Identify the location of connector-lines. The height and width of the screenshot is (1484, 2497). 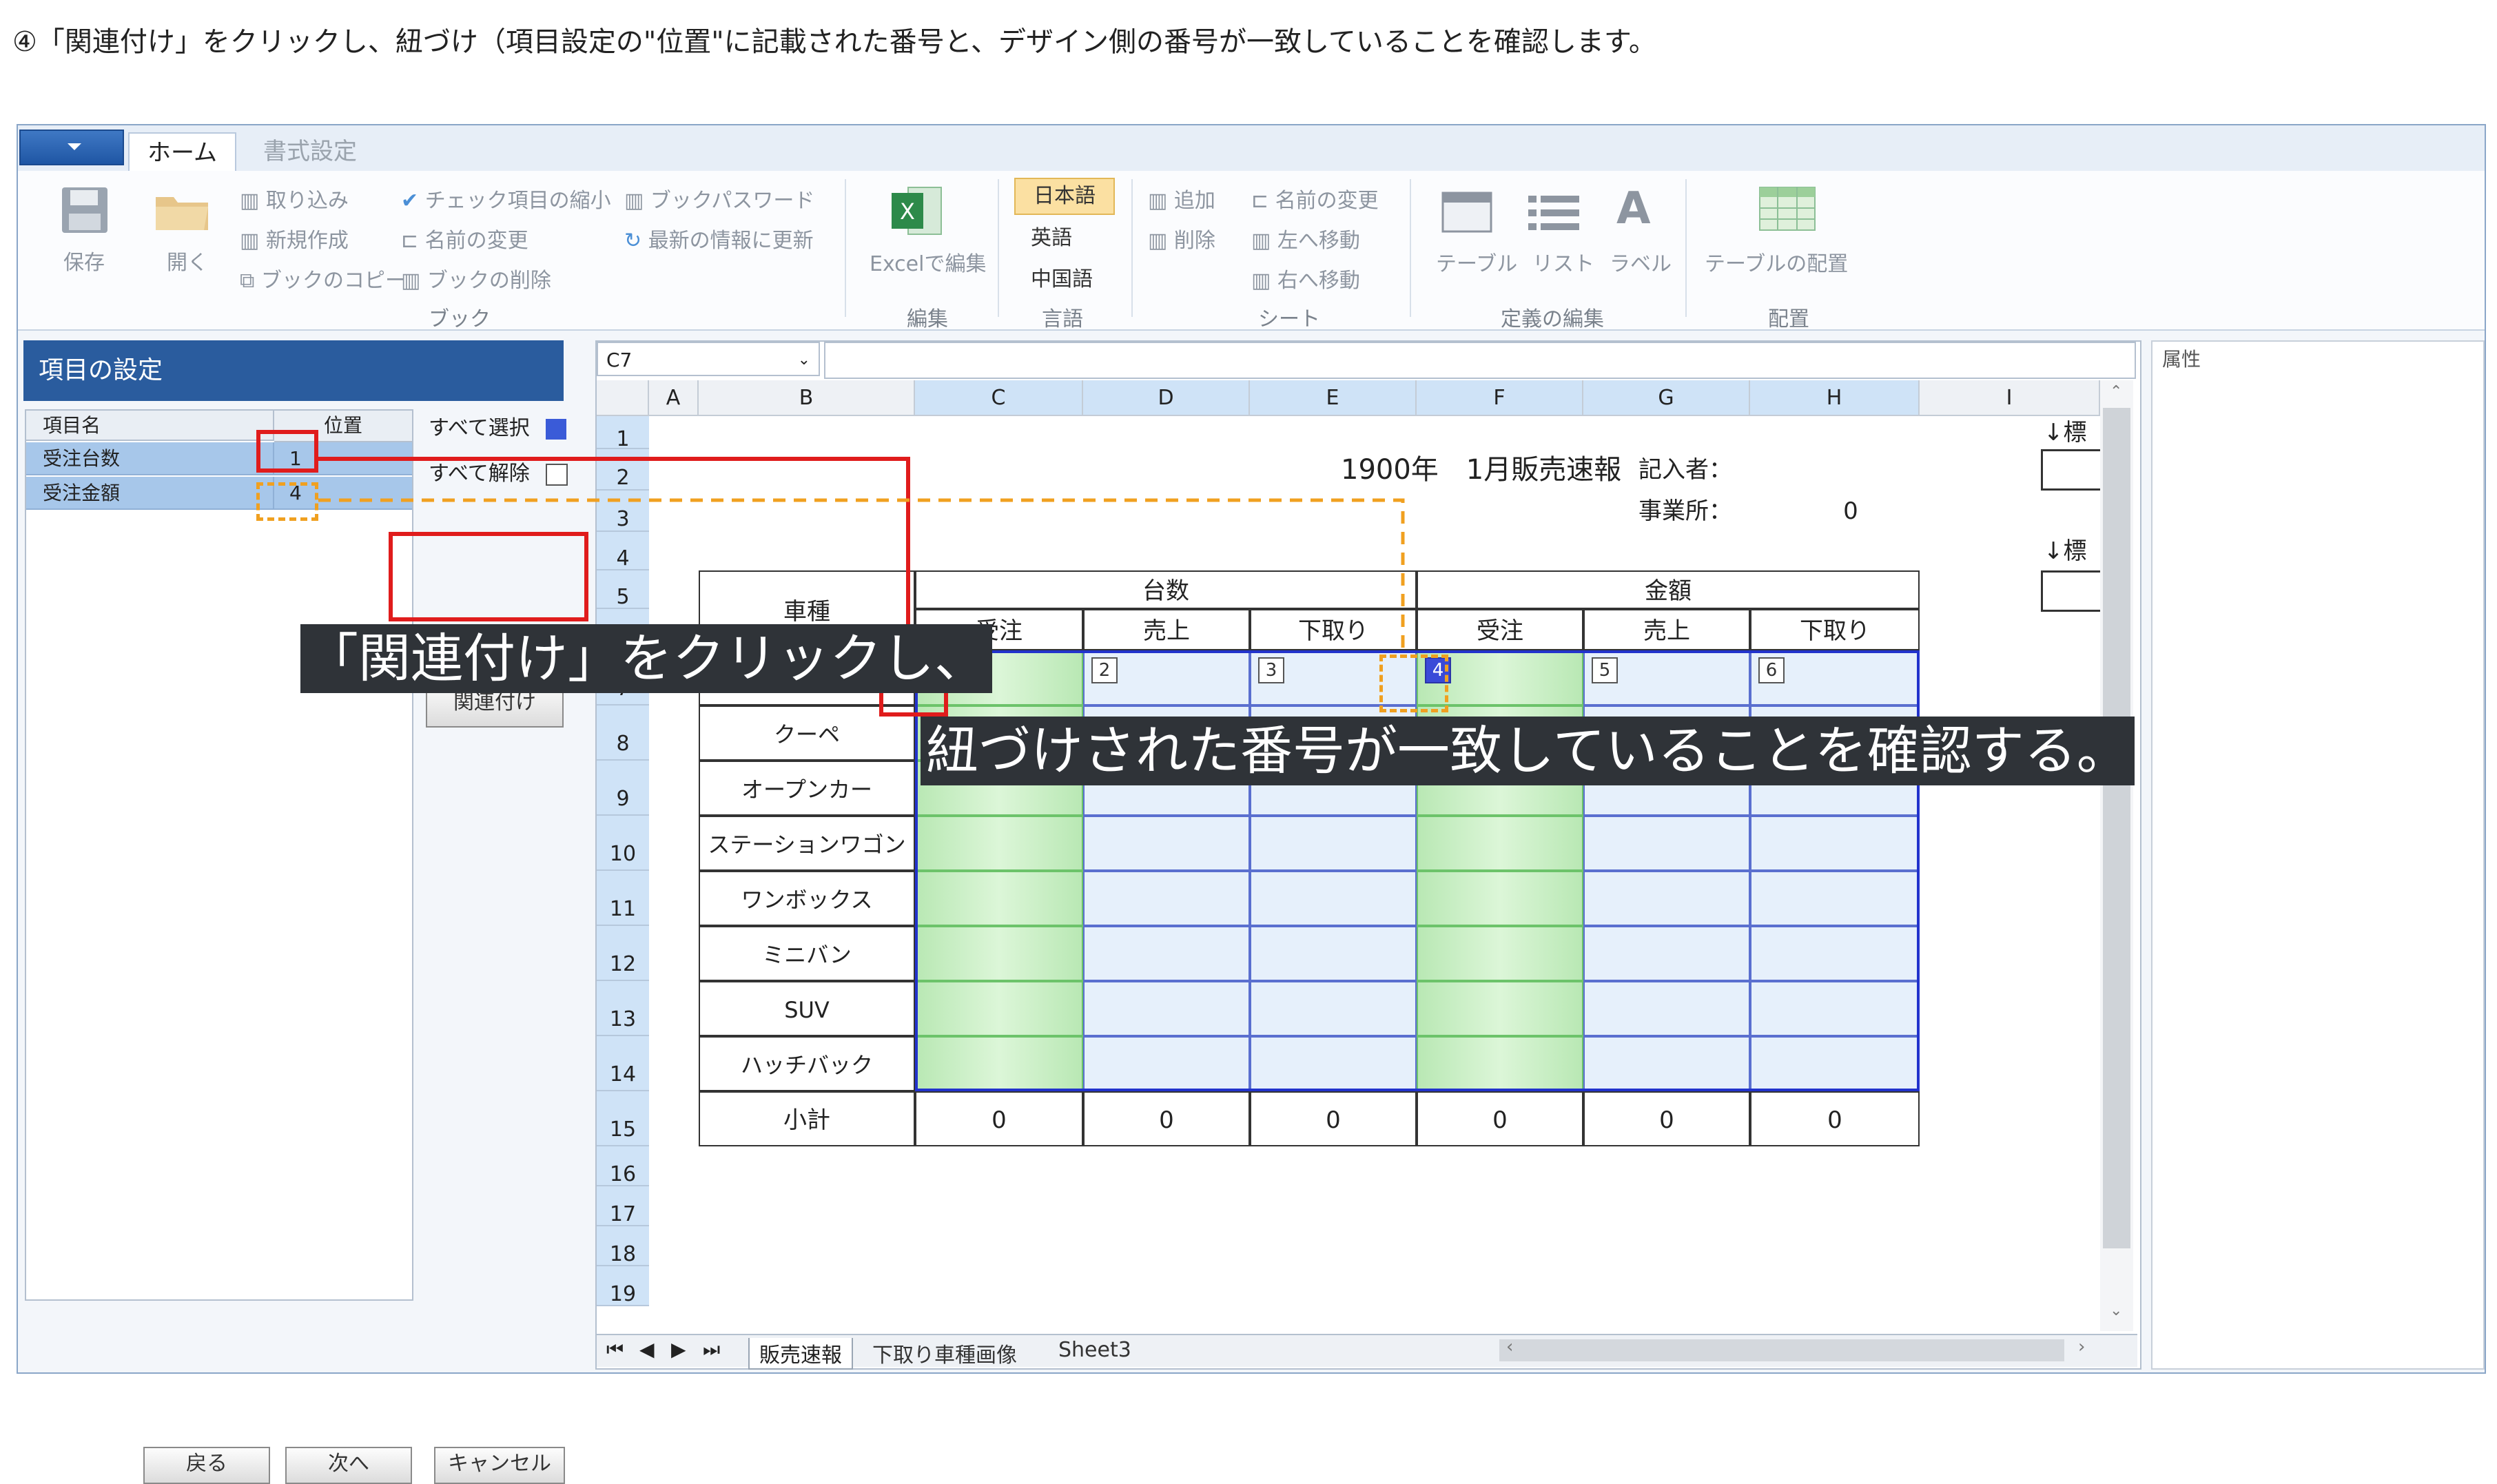
(861, 559).